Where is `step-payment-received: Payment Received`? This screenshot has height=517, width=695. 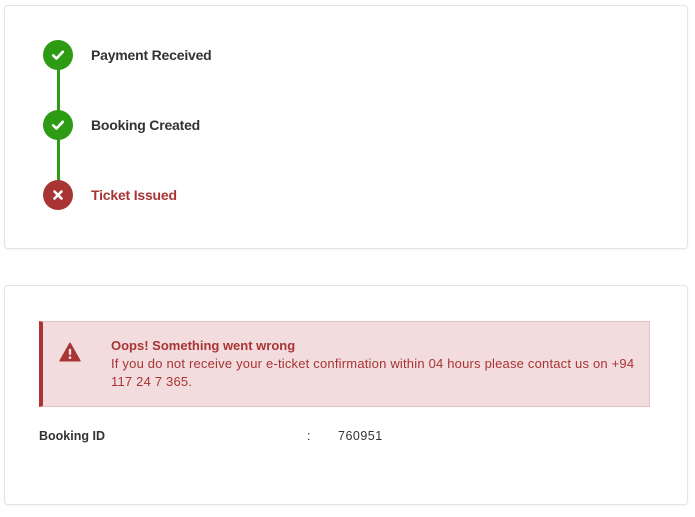
step-payment-received: Payment Received is located at coordinates (127, 55).